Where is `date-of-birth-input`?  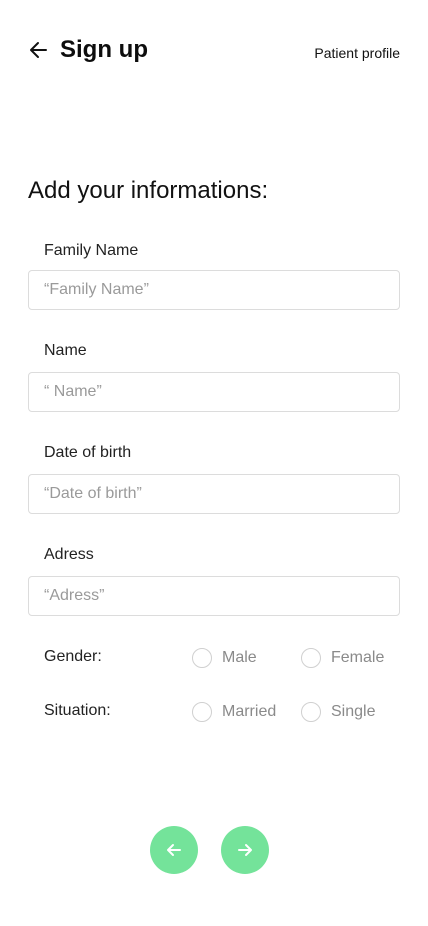 date-of-birth-input is located at coordinates (214, 494).